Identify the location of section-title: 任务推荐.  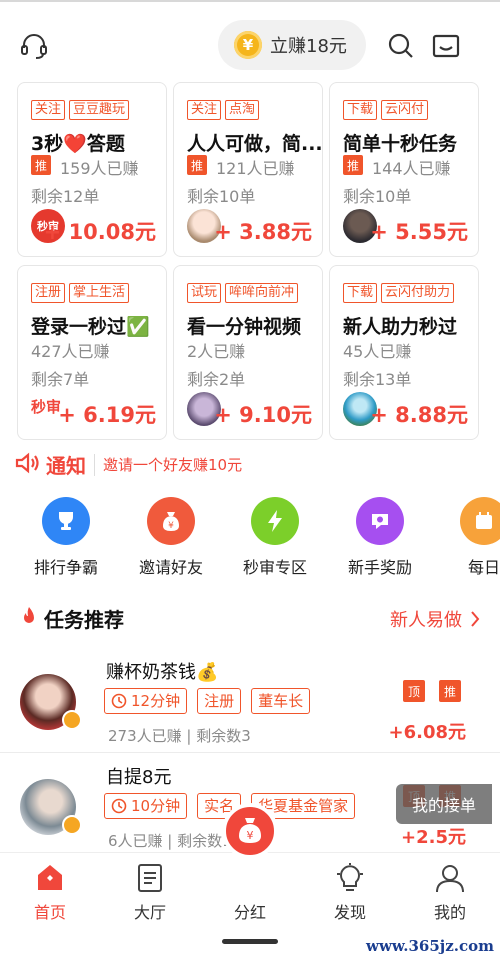
(72, 618).